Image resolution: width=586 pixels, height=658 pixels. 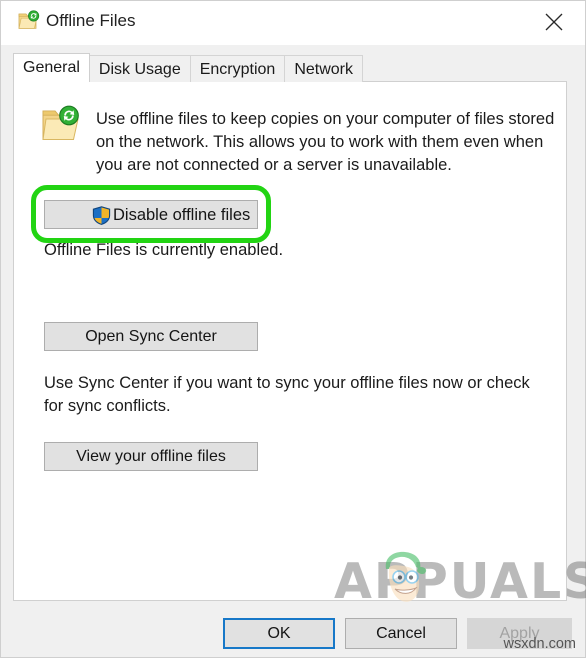 I want to click on offline-files-status: Offline Files is currently enabled., so click(x=164, y=250).